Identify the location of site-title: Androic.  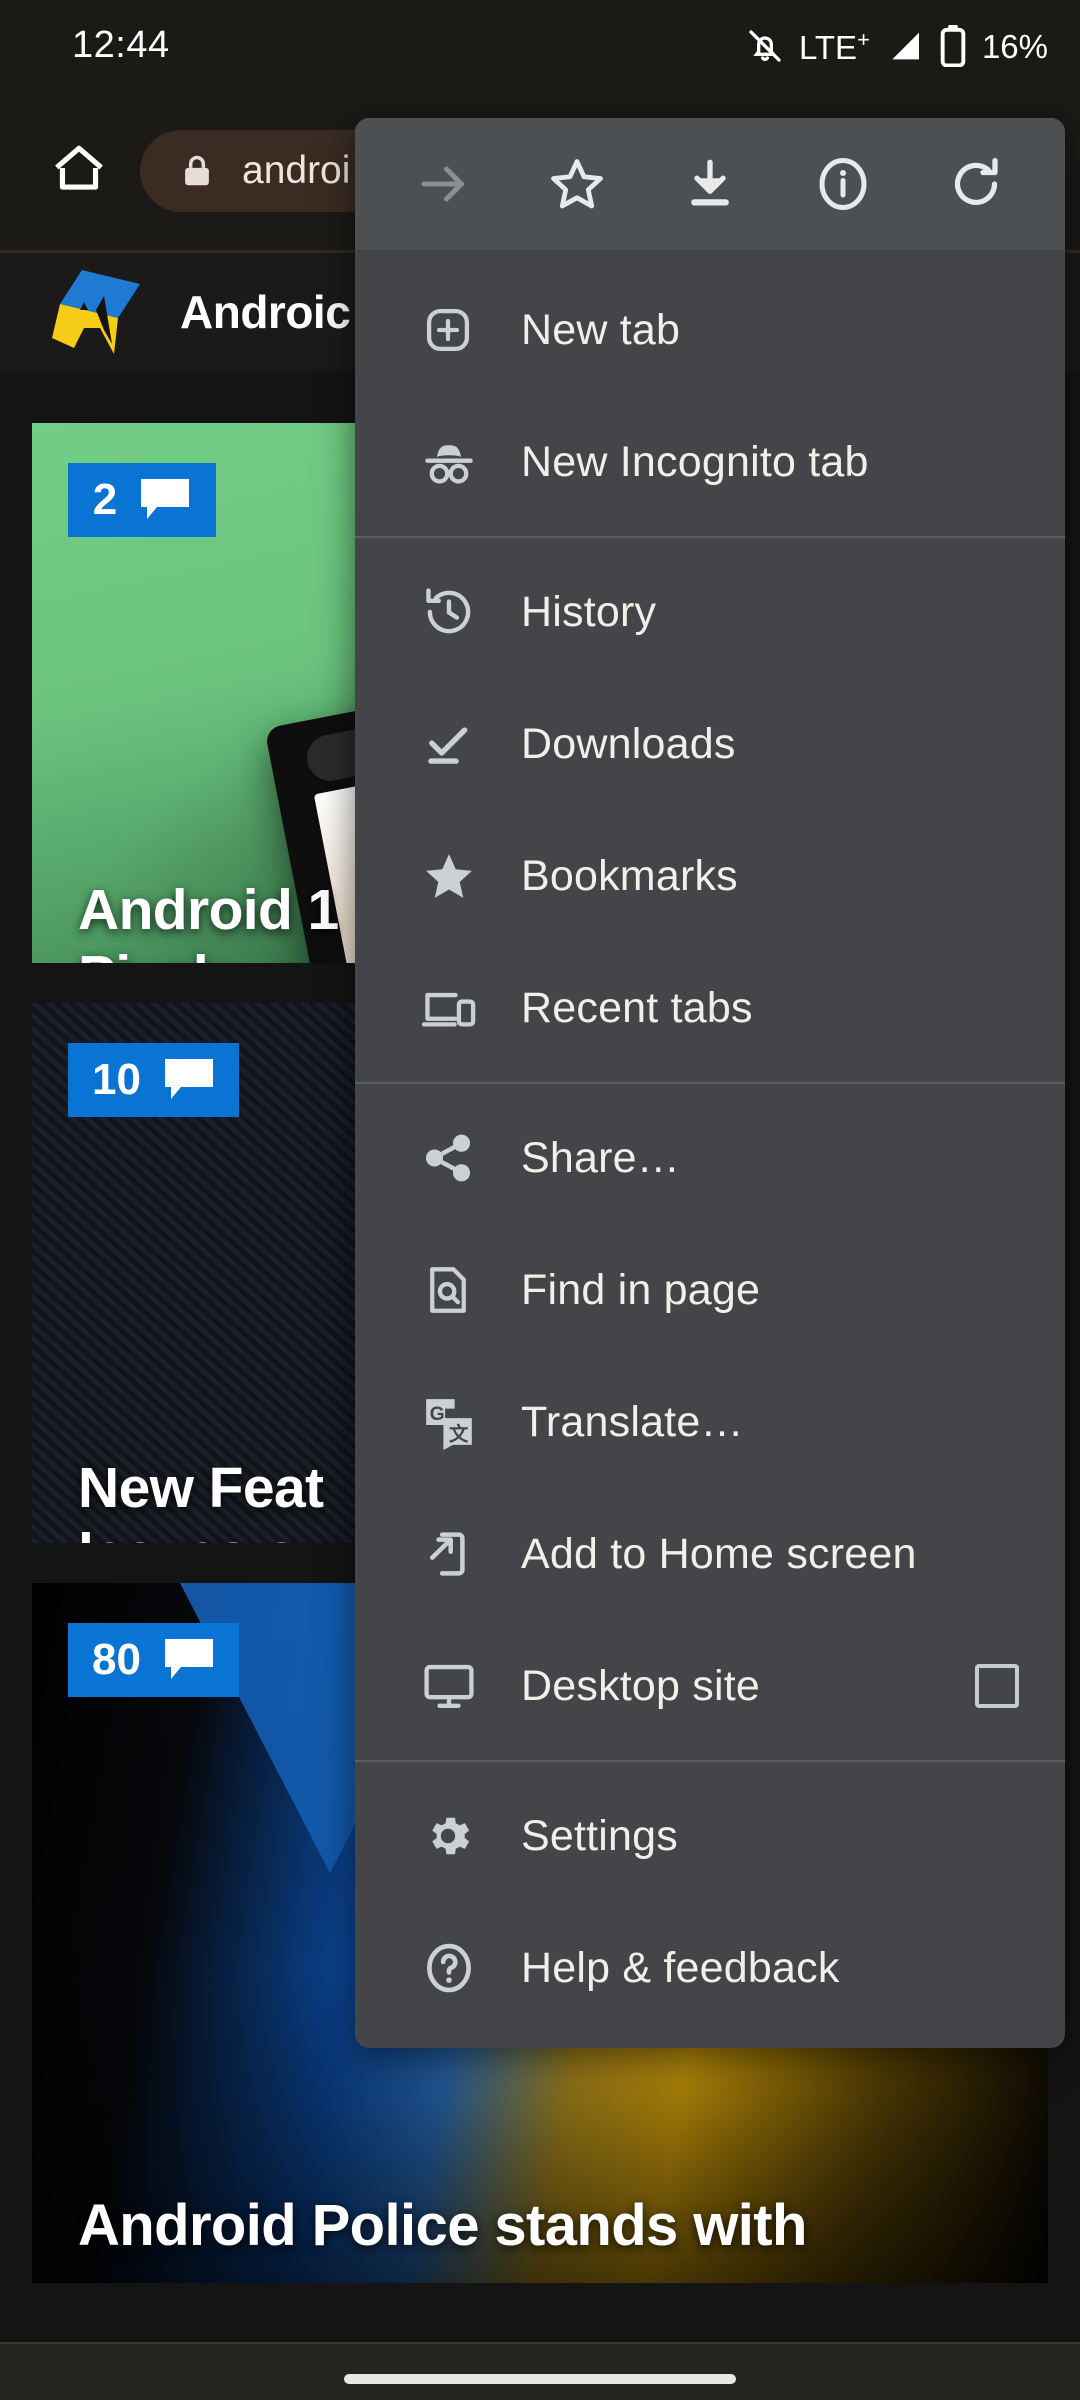
(265, 312).